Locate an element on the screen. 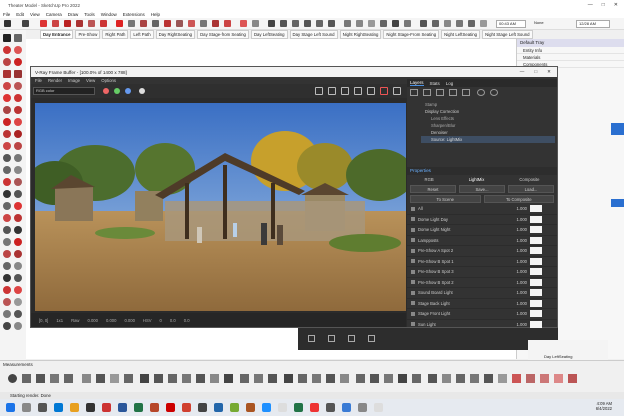 This screenshot has width=624, height=416. polygon-tool-icon is located at coordinates (18, 86).